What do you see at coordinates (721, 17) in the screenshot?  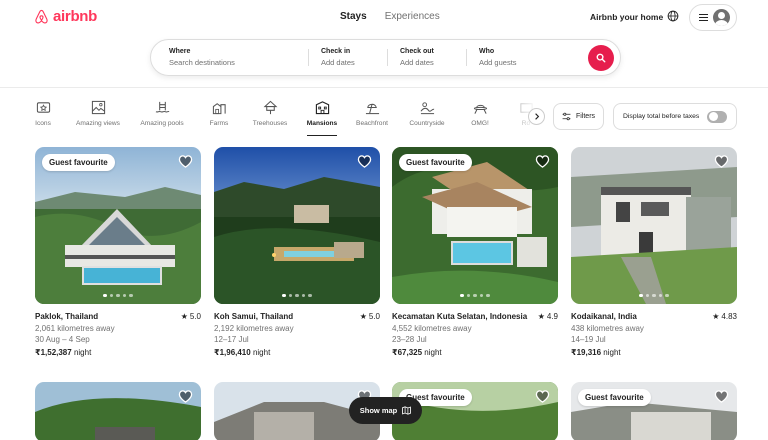 I see `avatar` at bounding box center [721, 17].